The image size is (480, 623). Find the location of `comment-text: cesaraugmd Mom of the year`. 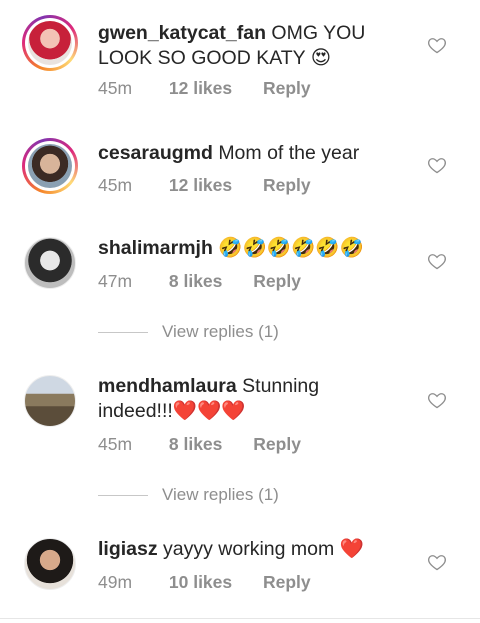

comment-text: cesaraugmd Mom of the year is located at coordinates (248, 153).